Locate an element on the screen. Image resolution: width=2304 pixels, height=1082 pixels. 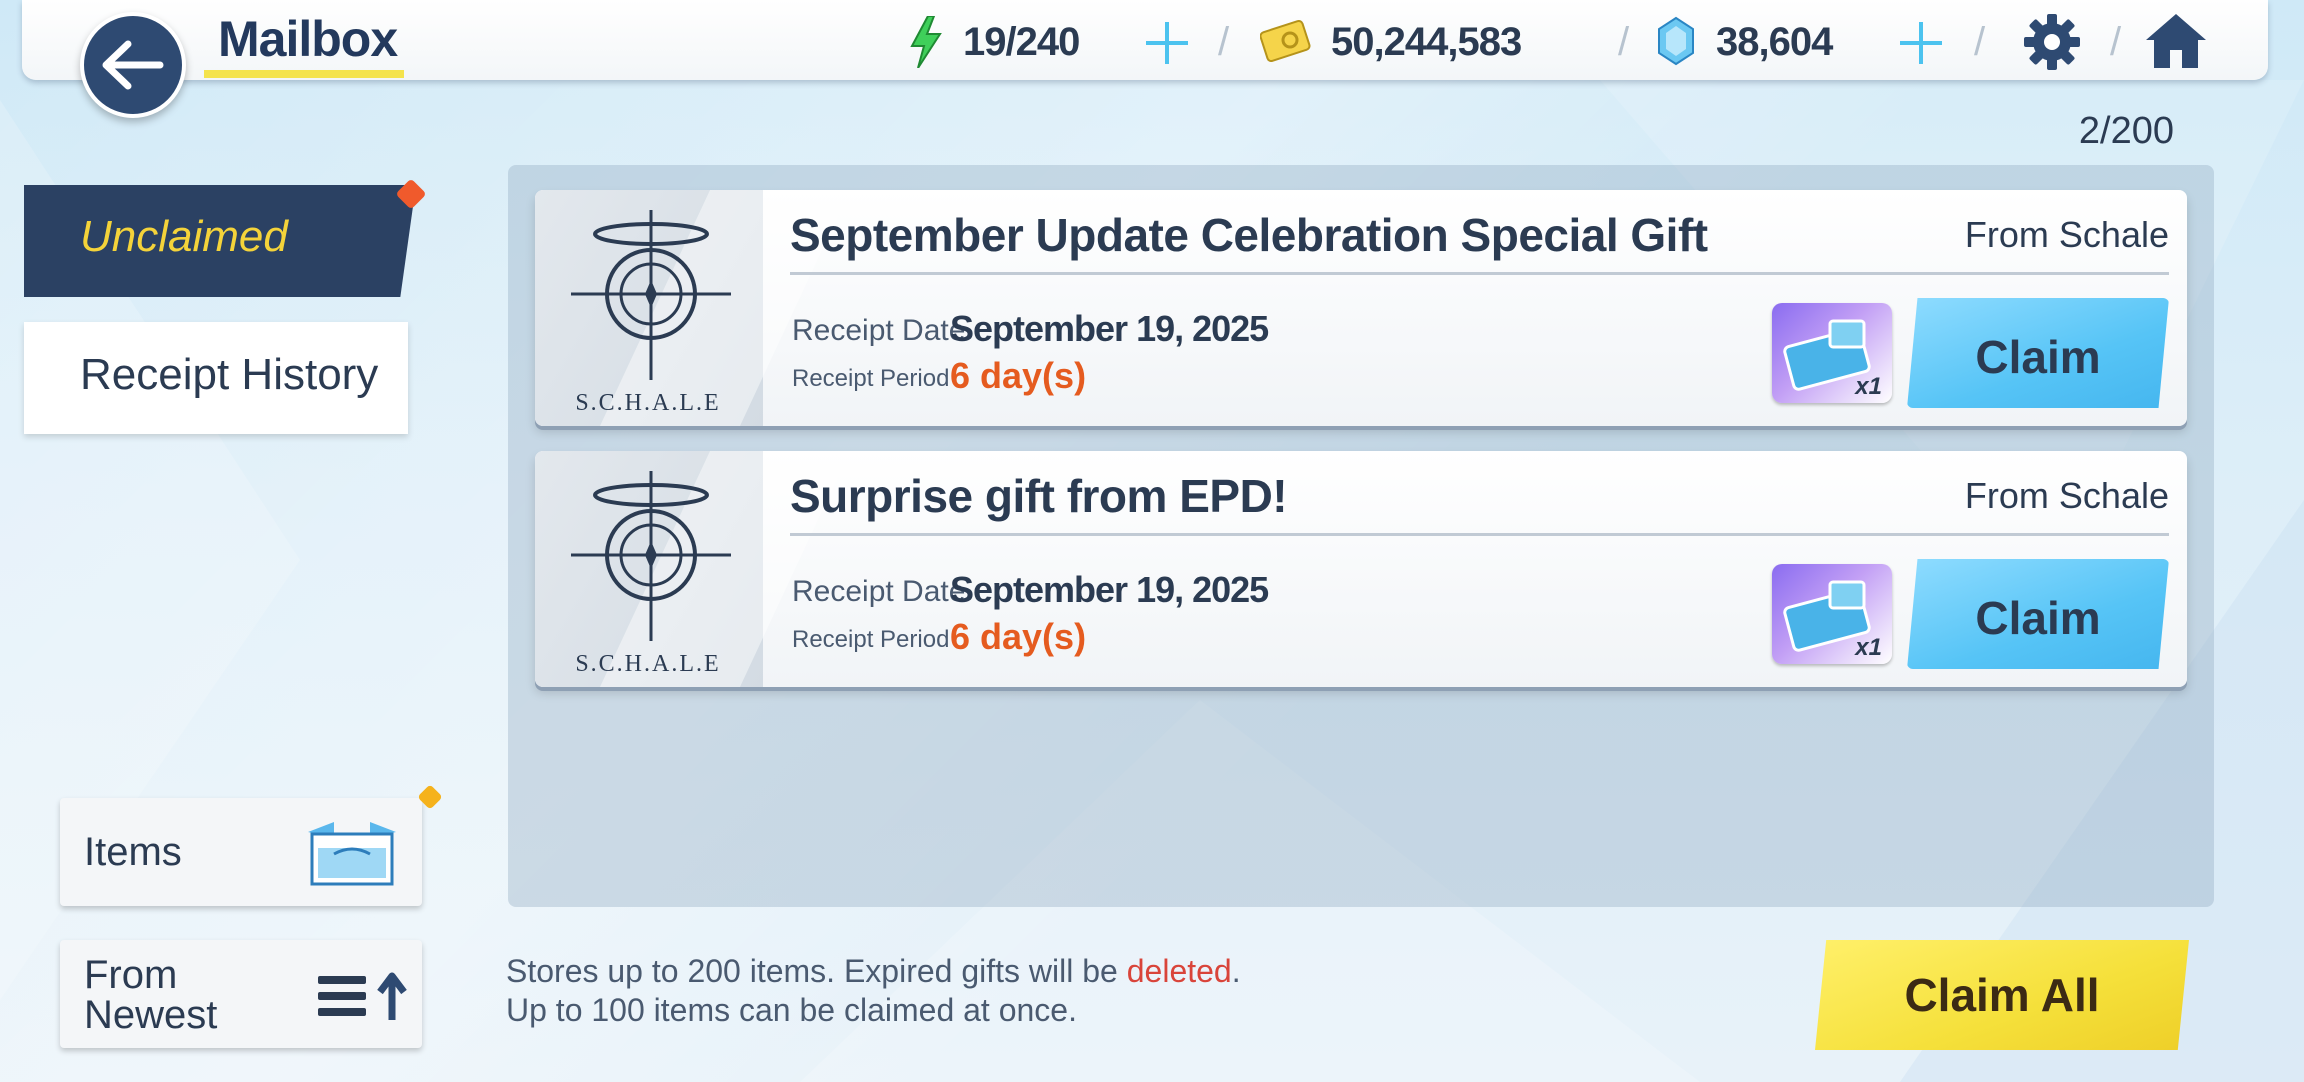
back-button is located at coordinates (133, 65).